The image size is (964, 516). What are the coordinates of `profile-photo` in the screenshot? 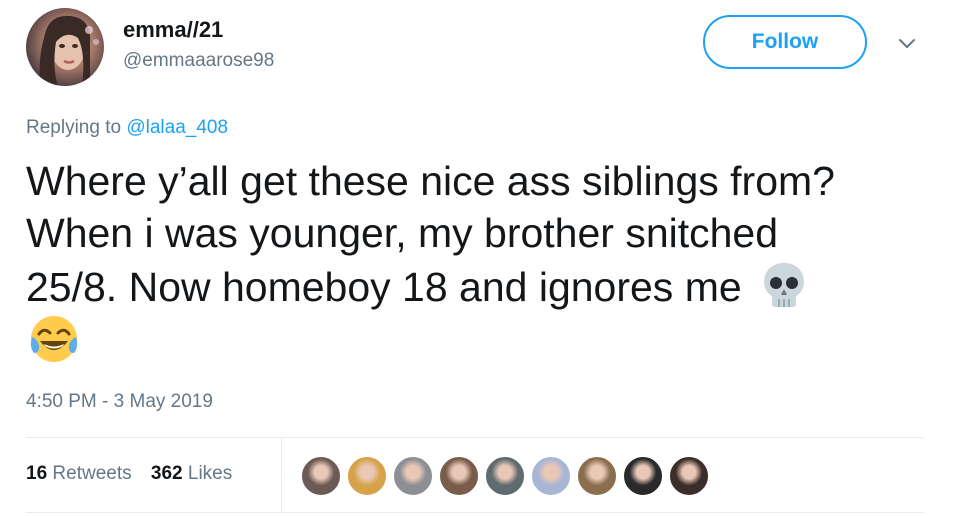 It's located at (69, 50).